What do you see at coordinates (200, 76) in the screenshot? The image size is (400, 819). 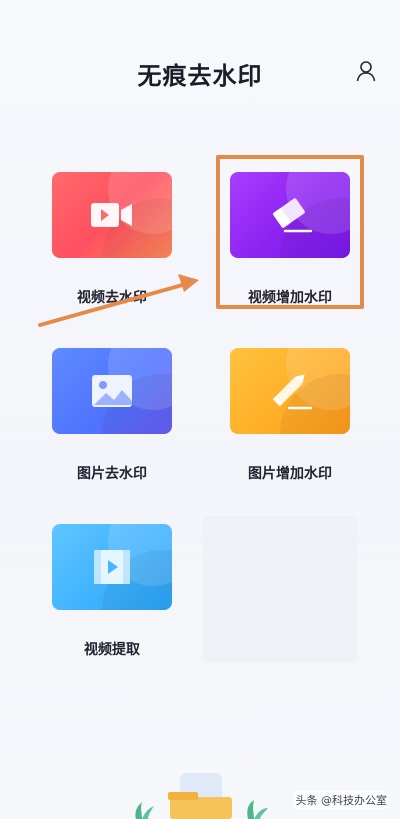 I see `app-title: 无痕去水印` at bounding box center [200, 76].